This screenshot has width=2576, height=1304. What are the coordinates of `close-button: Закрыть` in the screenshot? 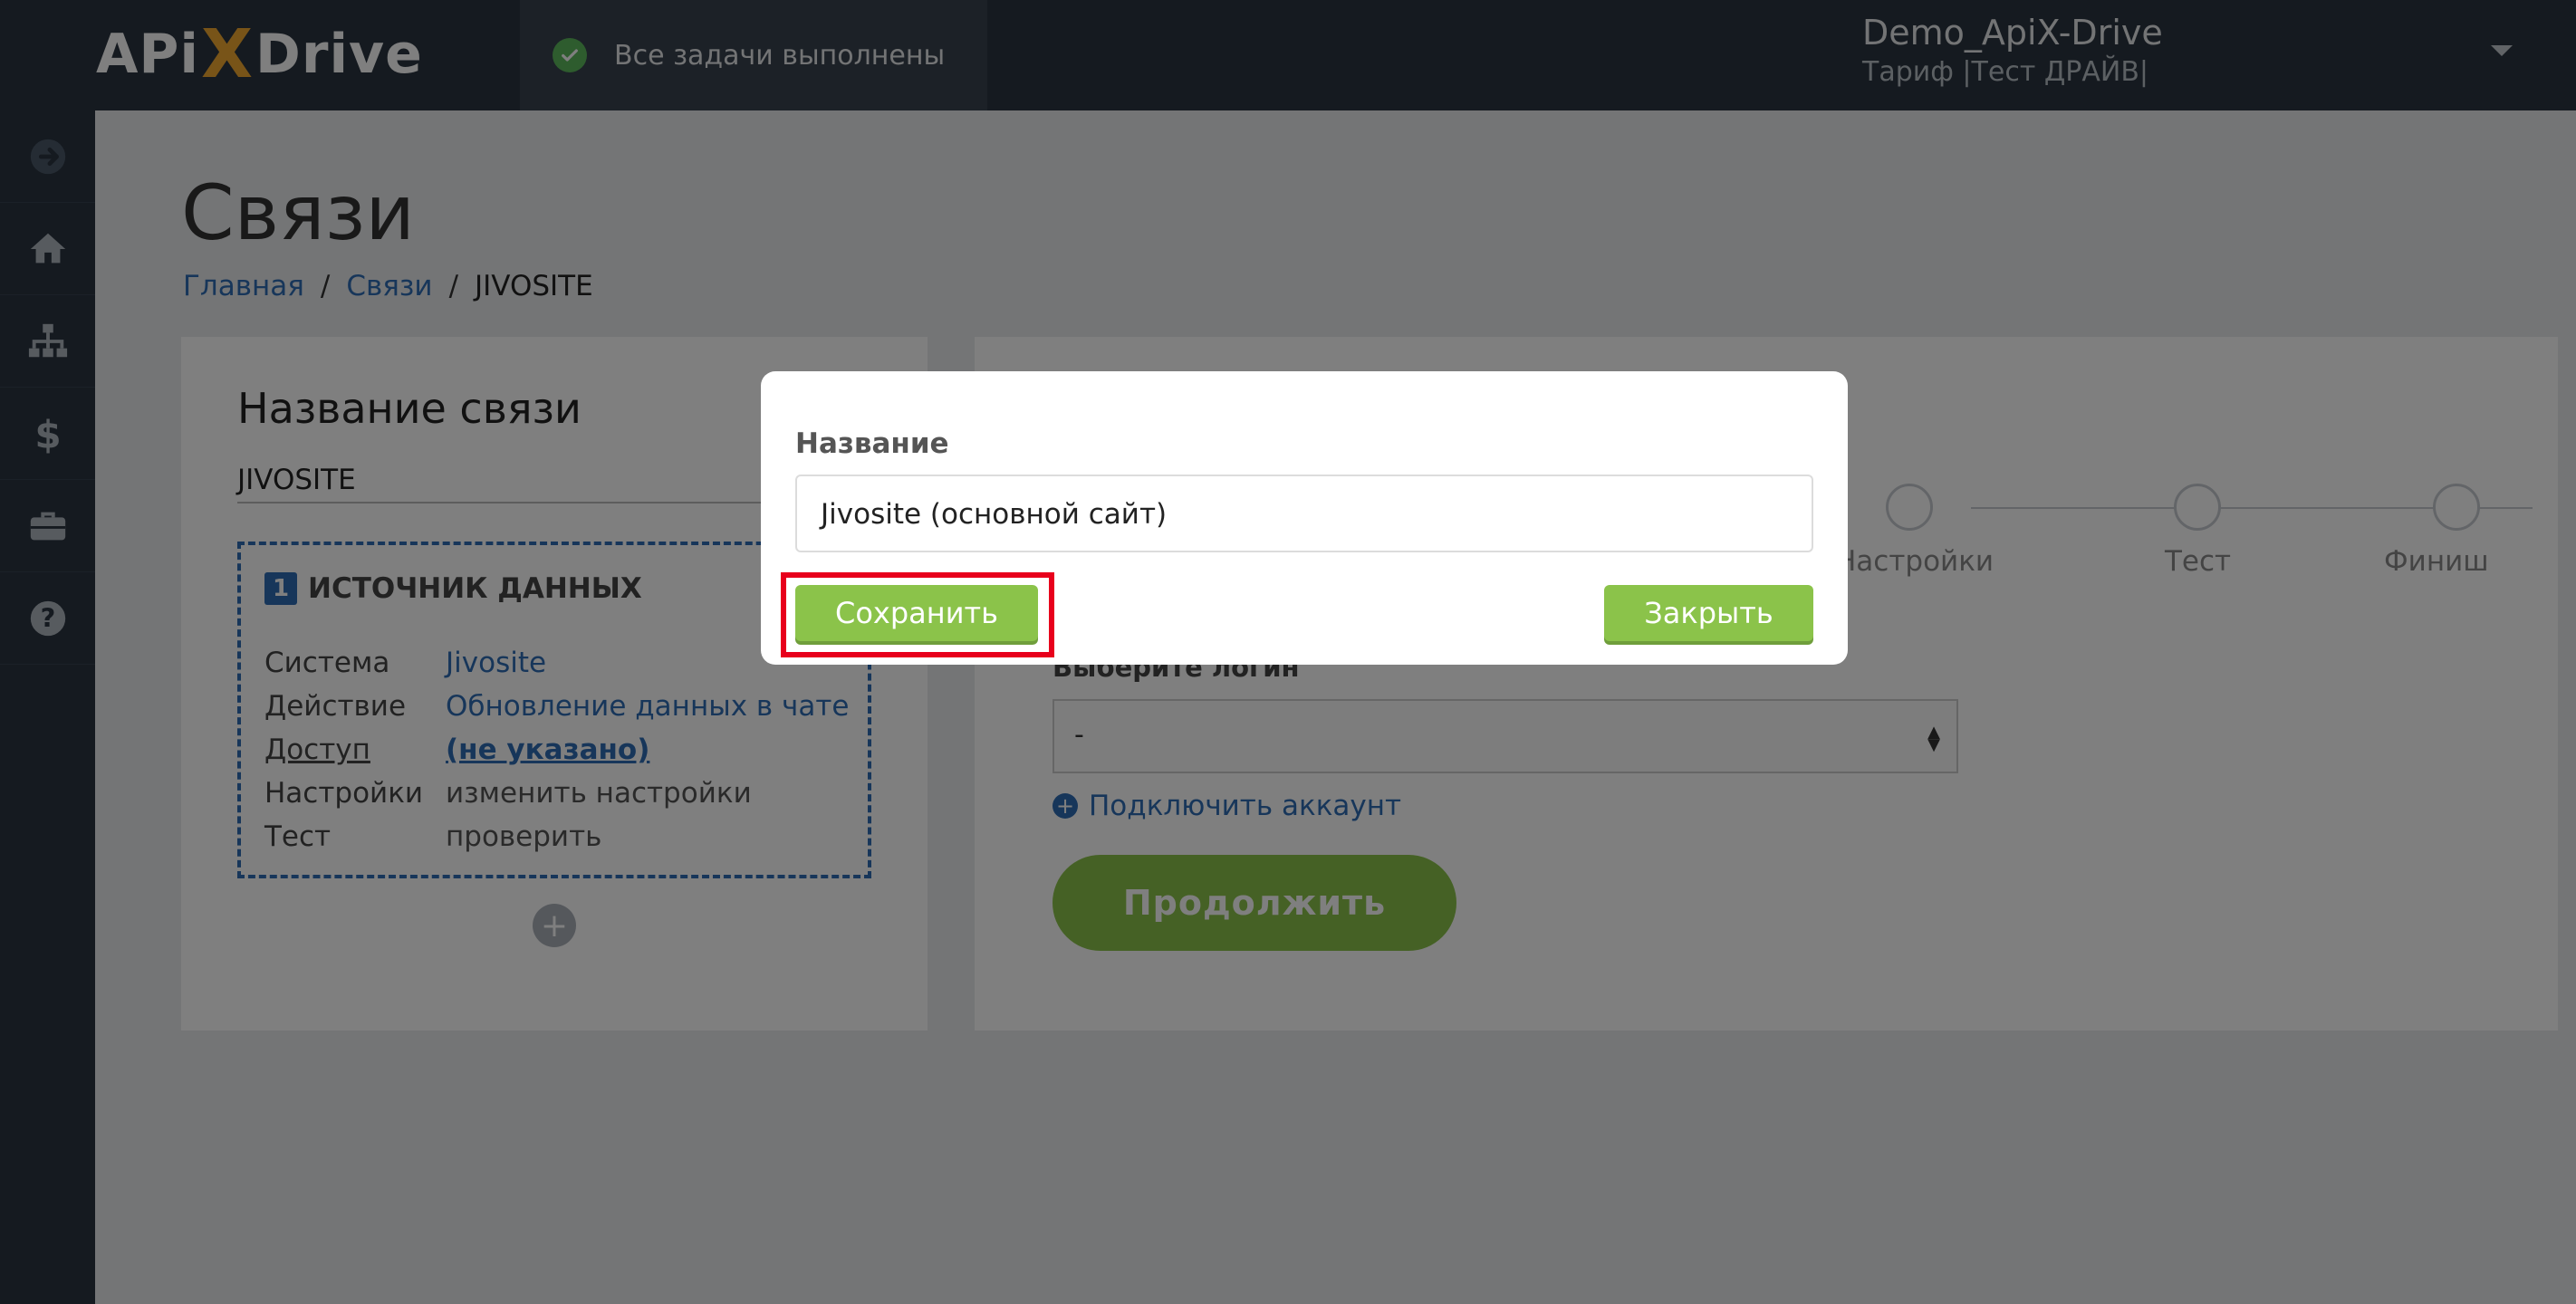 It's located at (1708, 613).